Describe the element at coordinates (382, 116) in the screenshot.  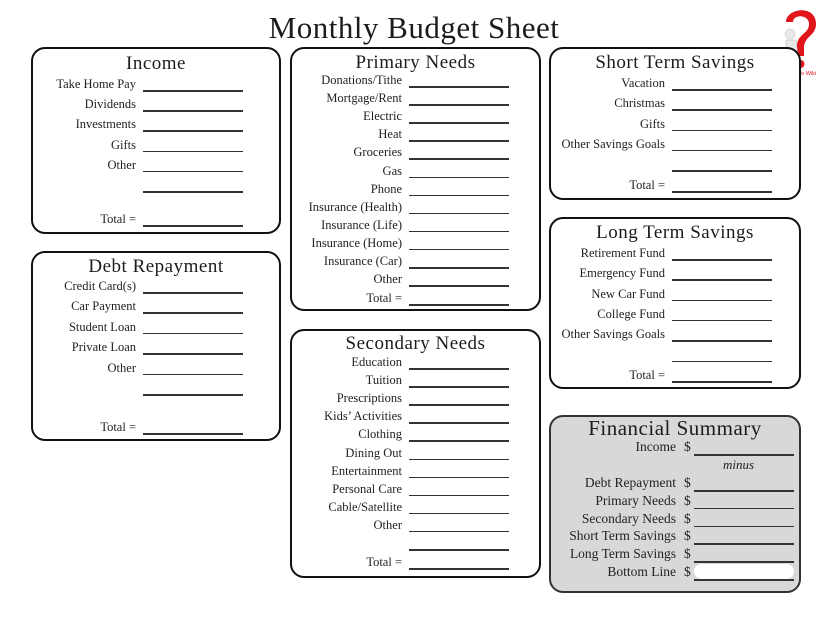
I see `primary-electric-label: Electric` at that location.